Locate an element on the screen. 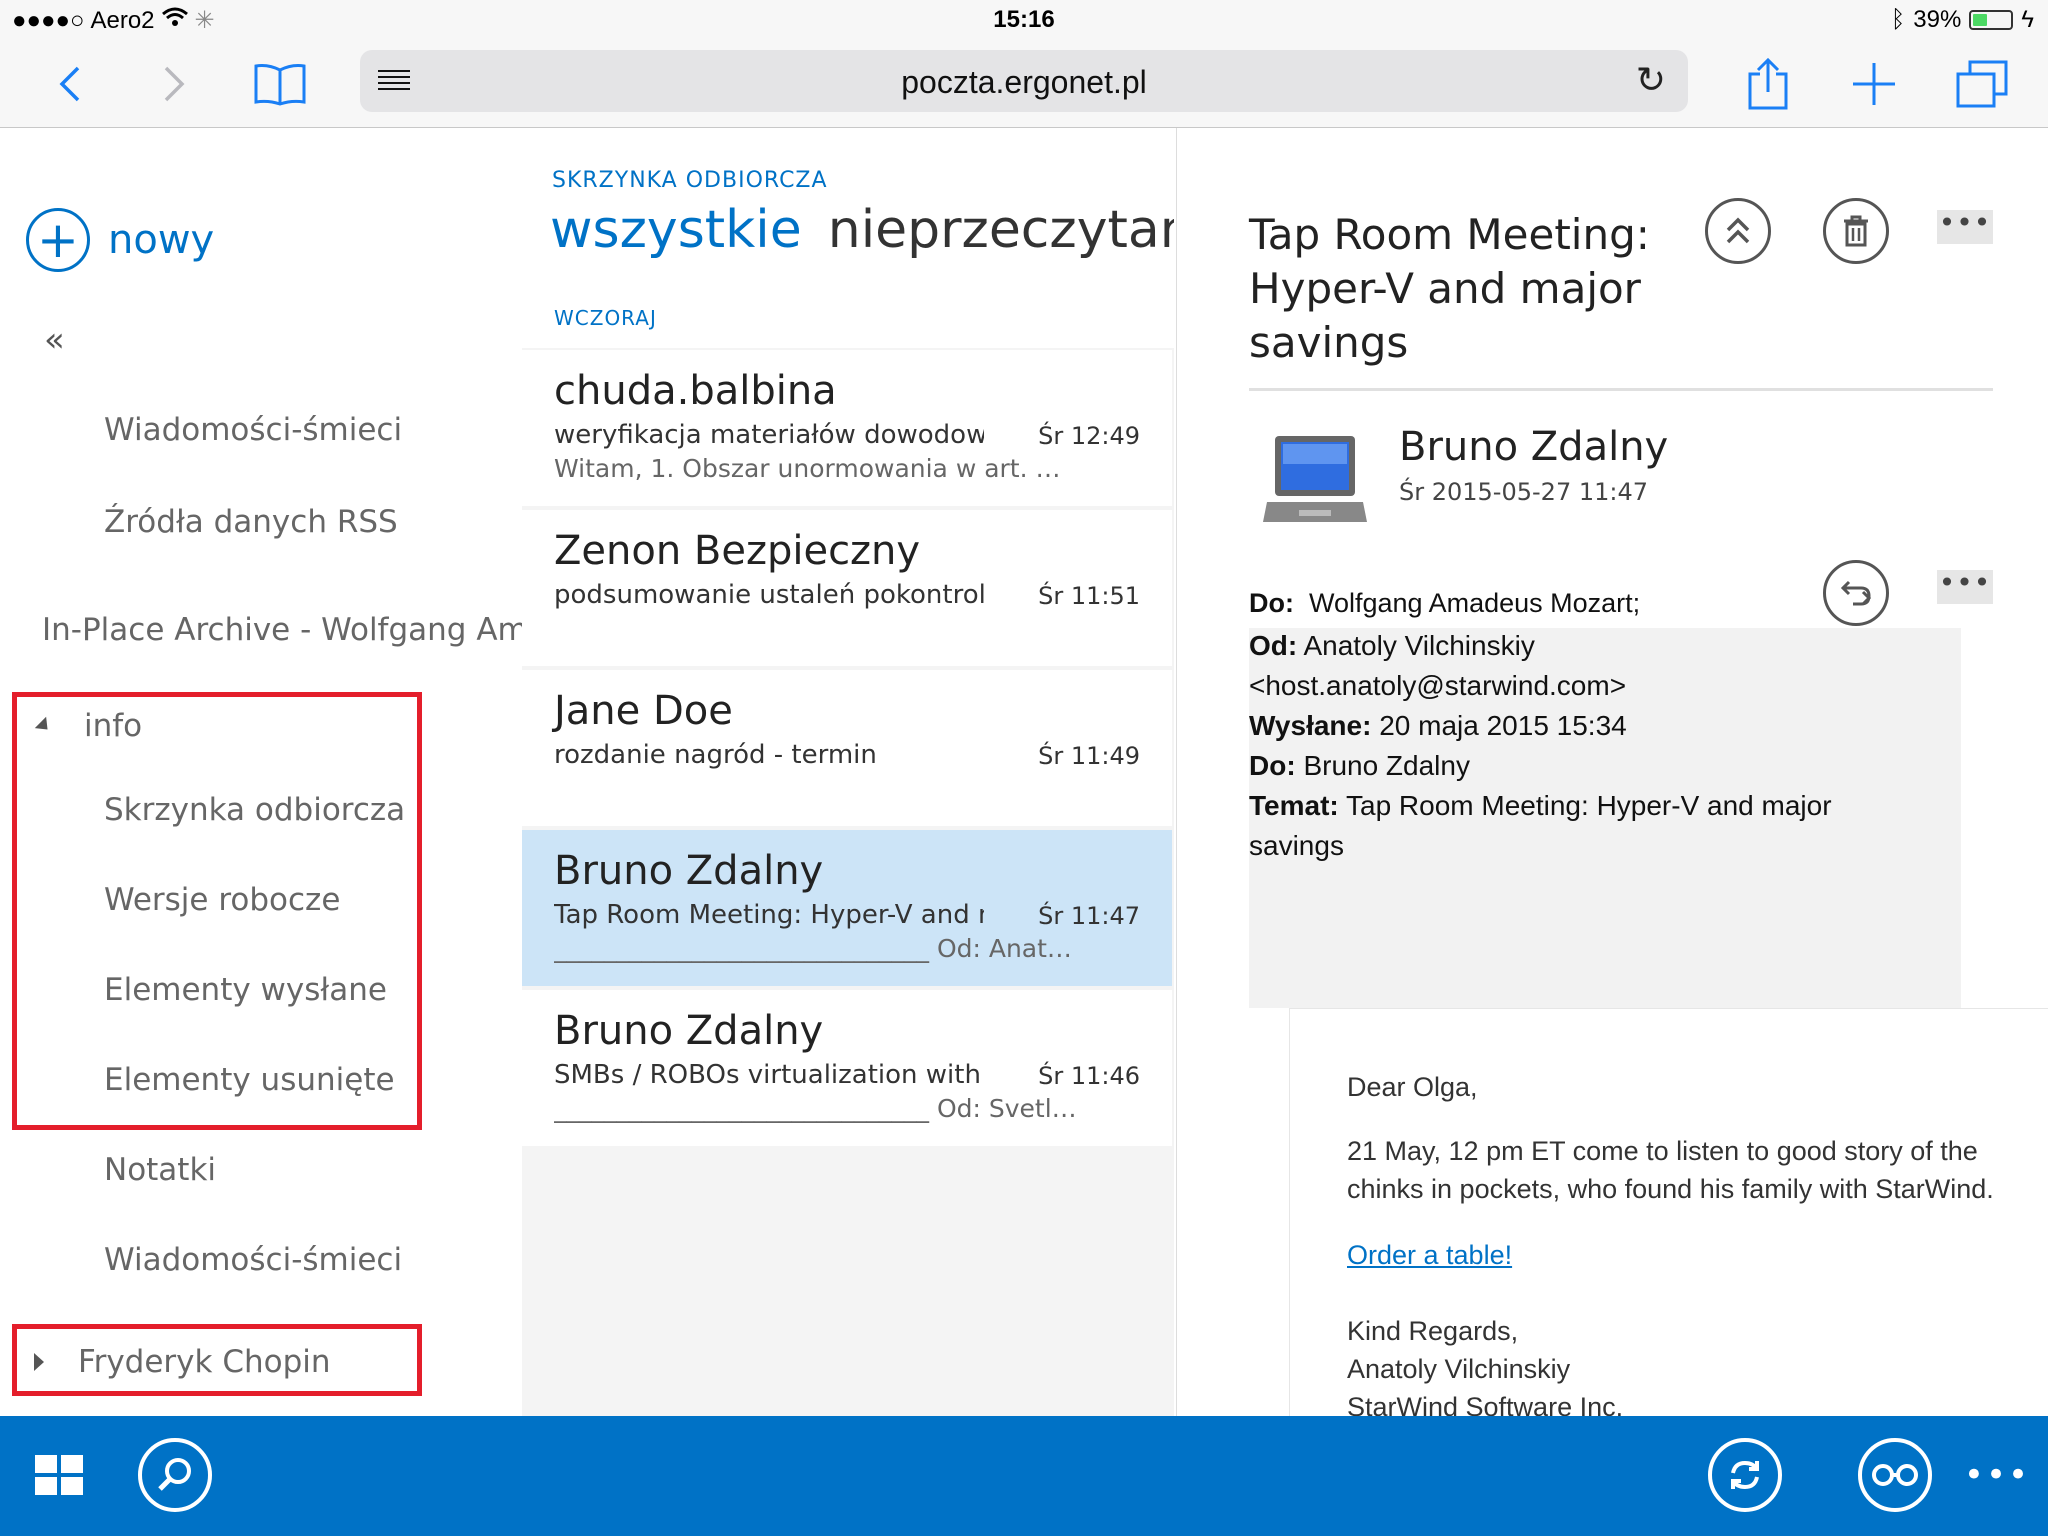 The height and width of the screenshot is (1536, 2048). group-chopin-label: Fryderyk Chopin is located at coordinates (204, 1362).